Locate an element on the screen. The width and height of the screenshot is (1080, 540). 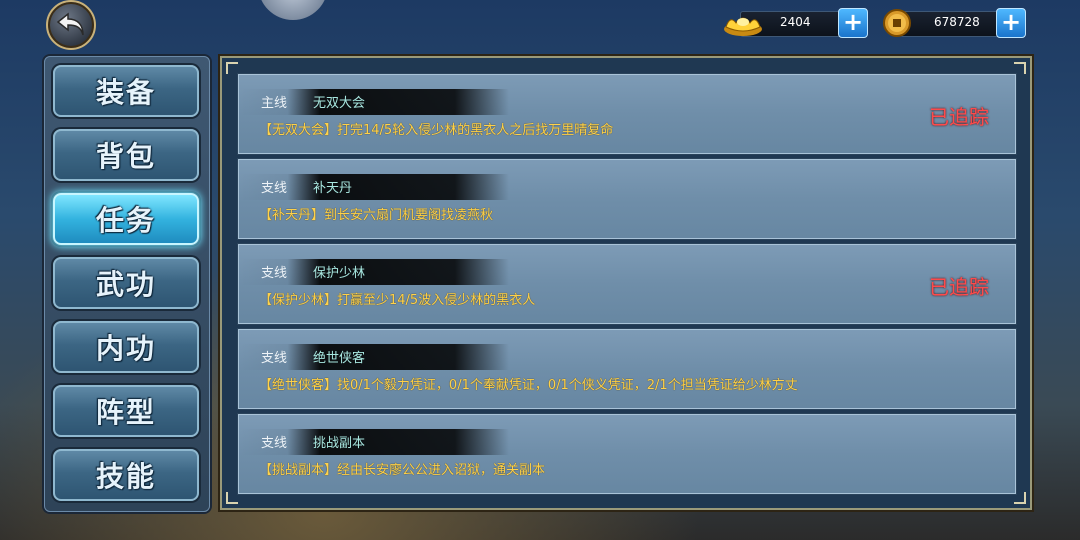
tab-martial-arts: 武功 is located at coordinates (126, 283).